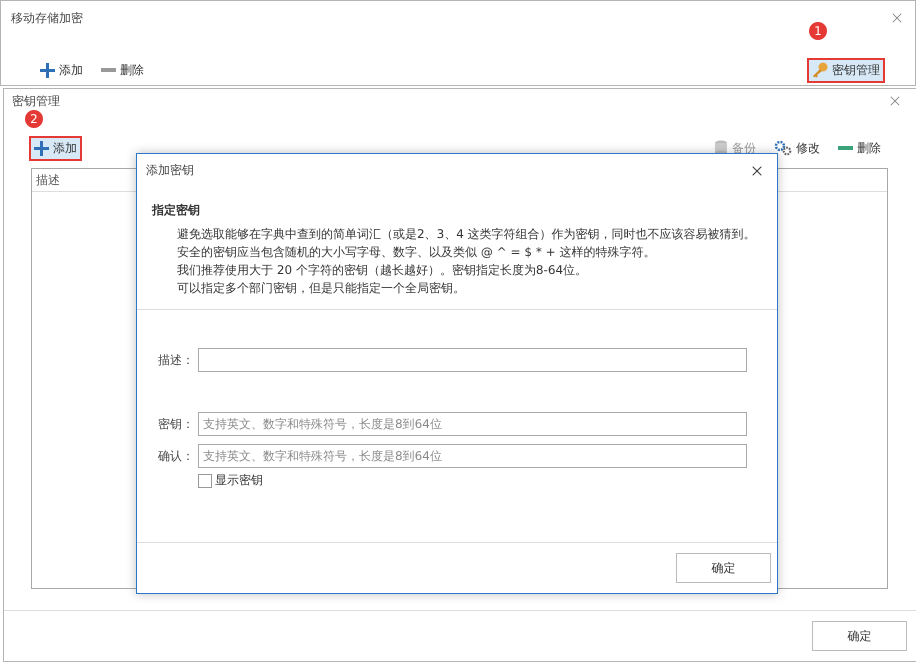 This screenshot has width=916, height=662. Describe the element at coordinates (230, 480) in the screenshot. I see `show-key-checkbox: 显示密钥` at that location.